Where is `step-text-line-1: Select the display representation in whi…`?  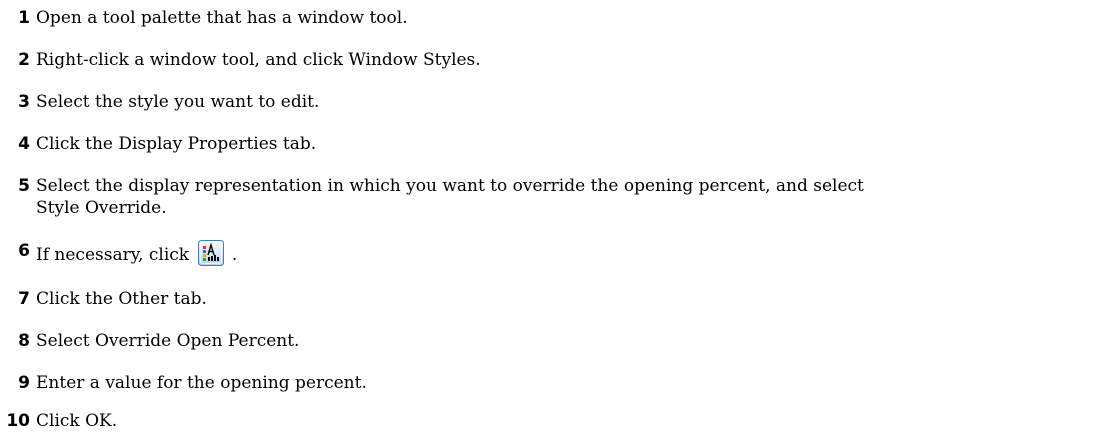
step-text-line-1: Select the display representation in whi… is located at coordinates (450, 186).